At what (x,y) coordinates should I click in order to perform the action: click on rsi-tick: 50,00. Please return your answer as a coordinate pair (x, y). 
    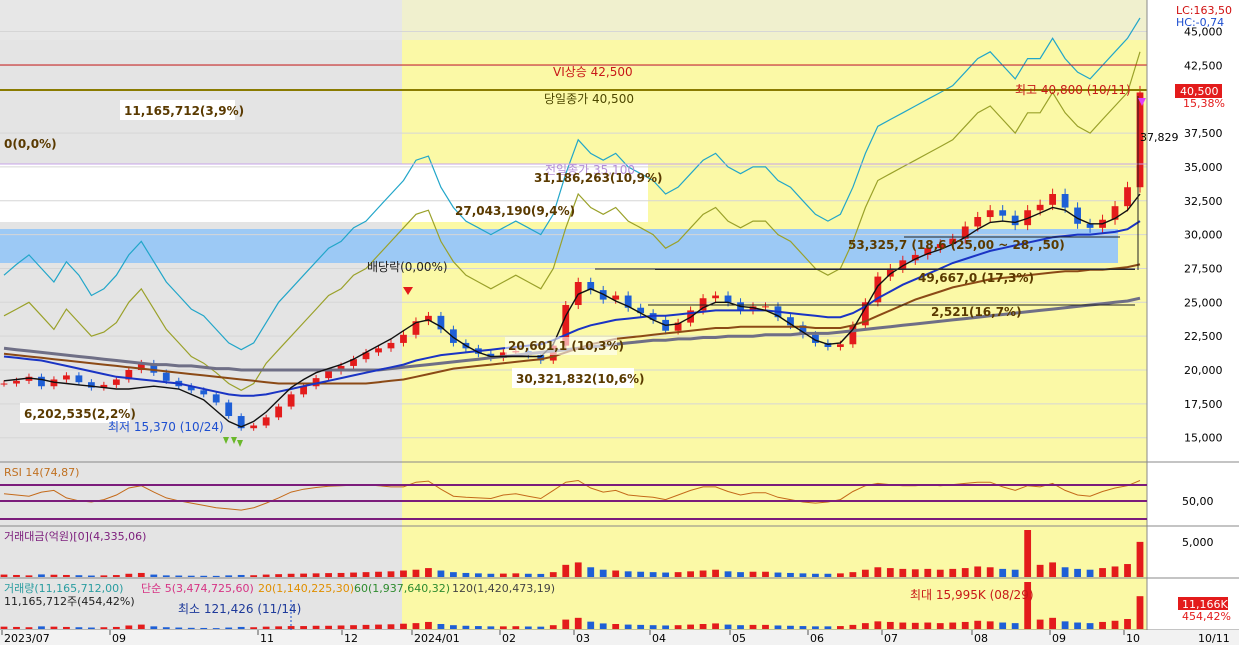
    Looking at the image, I should click on (1198, 501).